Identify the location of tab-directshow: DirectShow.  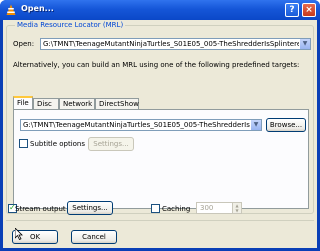
(117, 103).